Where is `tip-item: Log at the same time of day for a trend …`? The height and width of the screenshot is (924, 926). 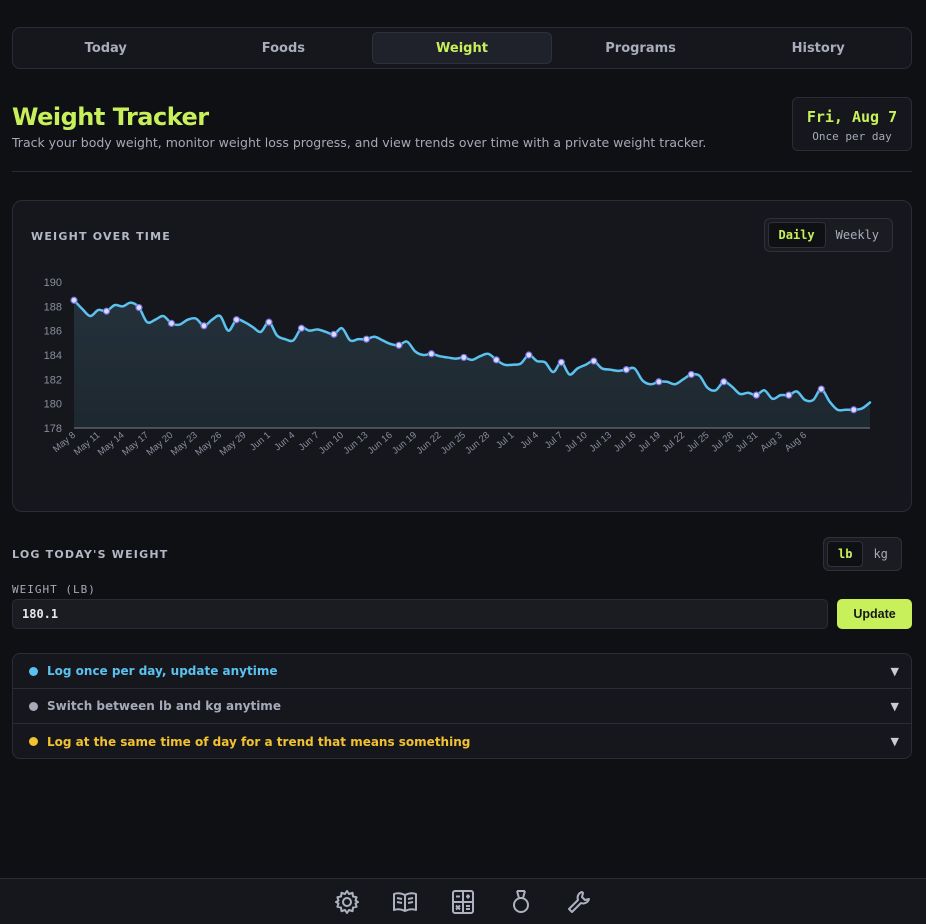
tip-item: Log at the same time of day for a trend … is located at coordinates (462, 741).